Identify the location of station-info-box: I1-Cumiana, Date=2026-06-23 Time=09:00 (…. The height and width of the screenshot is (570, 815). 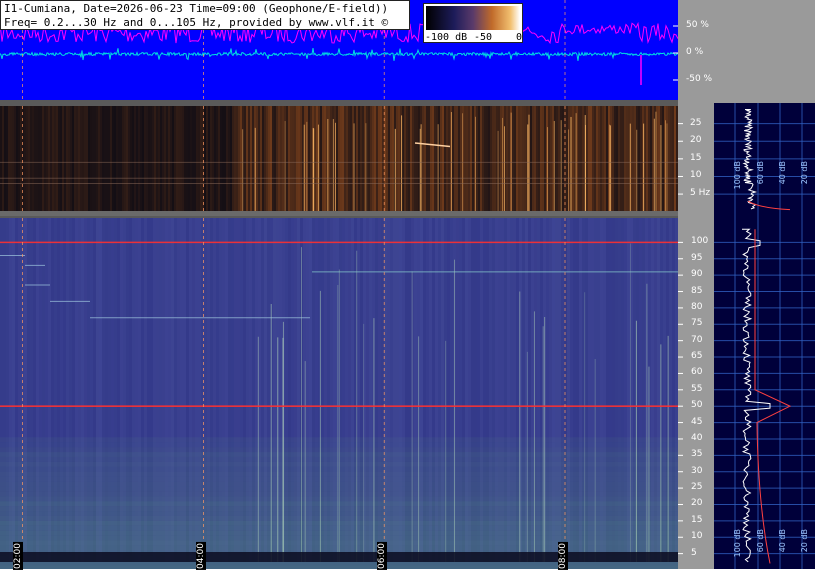
(205, 15).